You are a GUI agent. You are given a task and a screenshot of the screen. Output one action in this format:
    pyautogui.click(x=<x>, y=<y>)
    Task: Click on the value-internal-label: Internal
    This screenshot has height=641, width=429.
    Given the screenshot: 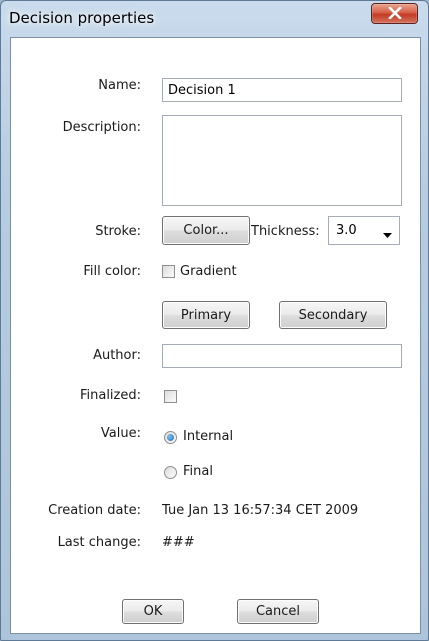 What is the action you would take?
    pyautogui.click(x=208, y=436)
    